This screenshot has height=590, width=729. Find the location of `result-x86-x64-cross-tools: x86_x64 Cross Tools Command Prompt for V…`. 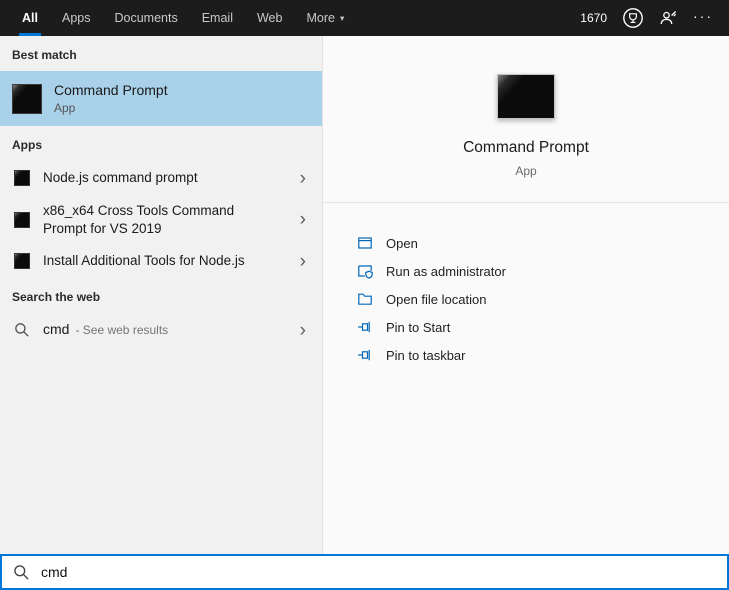

result-x86-x64-cross-tools: x86_x64 Cross Tools Command Prompt for V… is located at coordinates (161, 219).